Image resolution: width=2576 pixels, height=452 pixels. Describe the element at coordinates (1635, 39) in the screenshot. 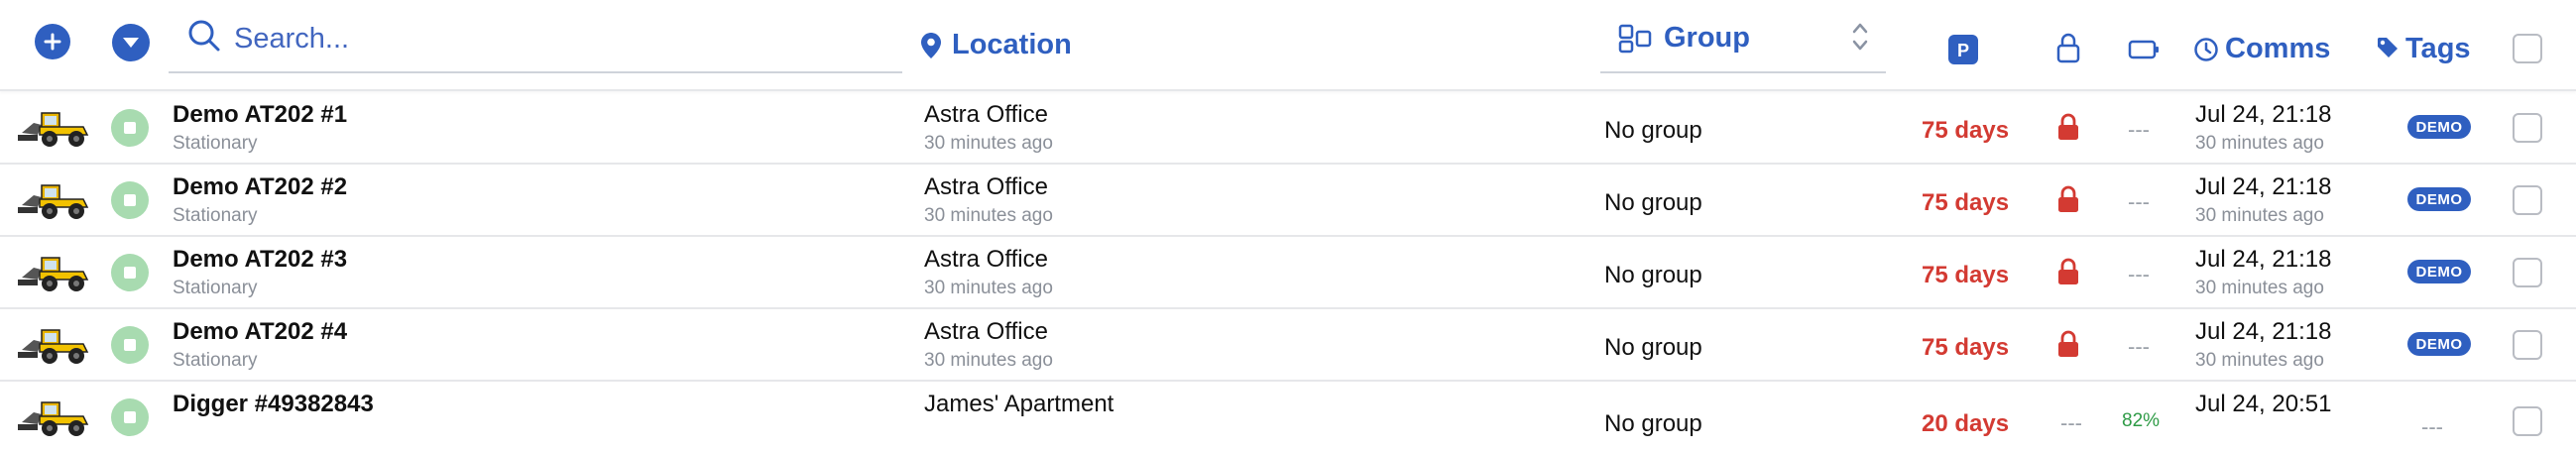

I see `group-icon` at that location.